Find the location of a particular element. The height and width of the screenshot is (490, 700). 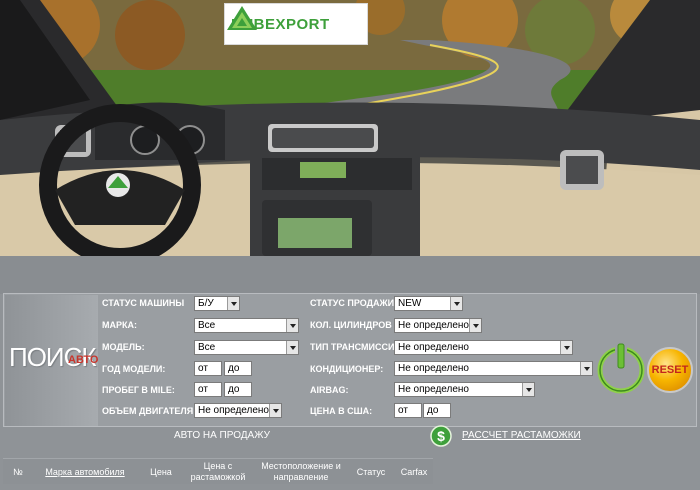

sale-status-value: NEW is located at coordinates (410, 303).